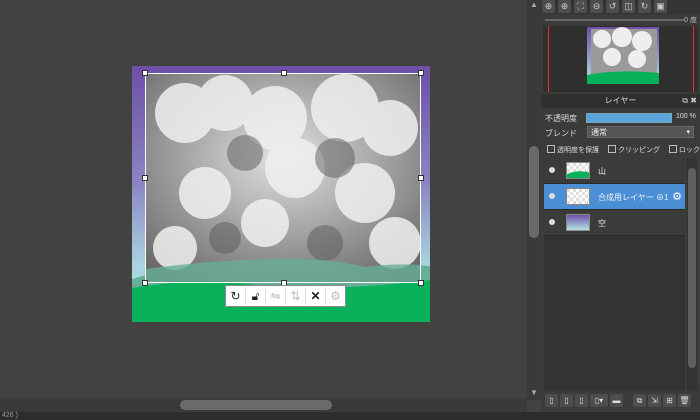 Image resolution: width=700 pixels, height=420 pixels. I want to click on navigator-toolbar: ⊕ ⊕ ⛶ ⊖ ↺ ◫ ↻ ▣, so click(620, 7).